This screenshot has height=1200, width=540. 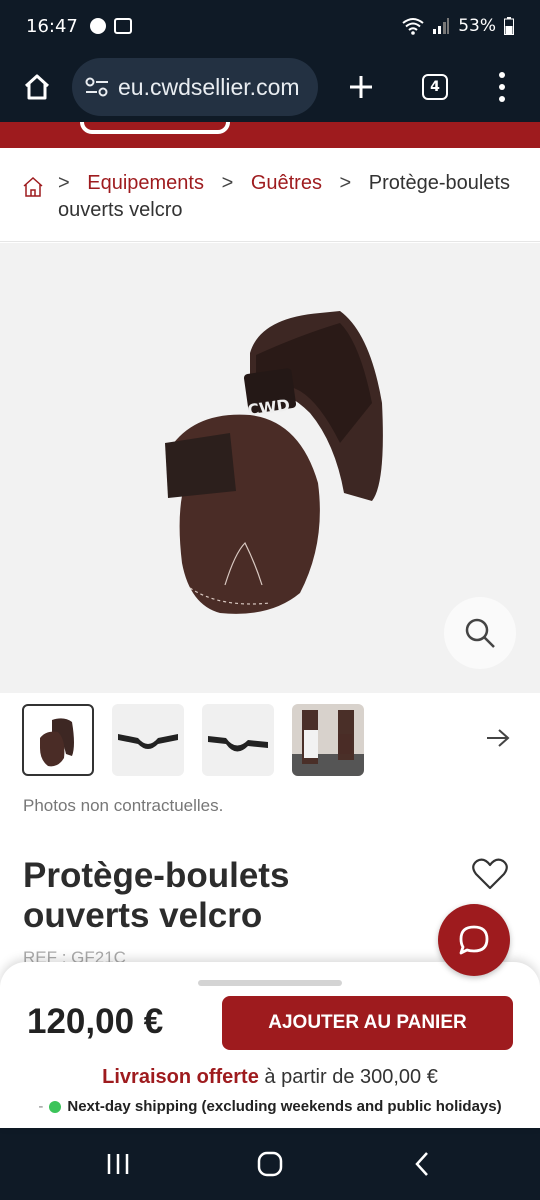 I want to click on home-icon, so click(x=37, y=87).